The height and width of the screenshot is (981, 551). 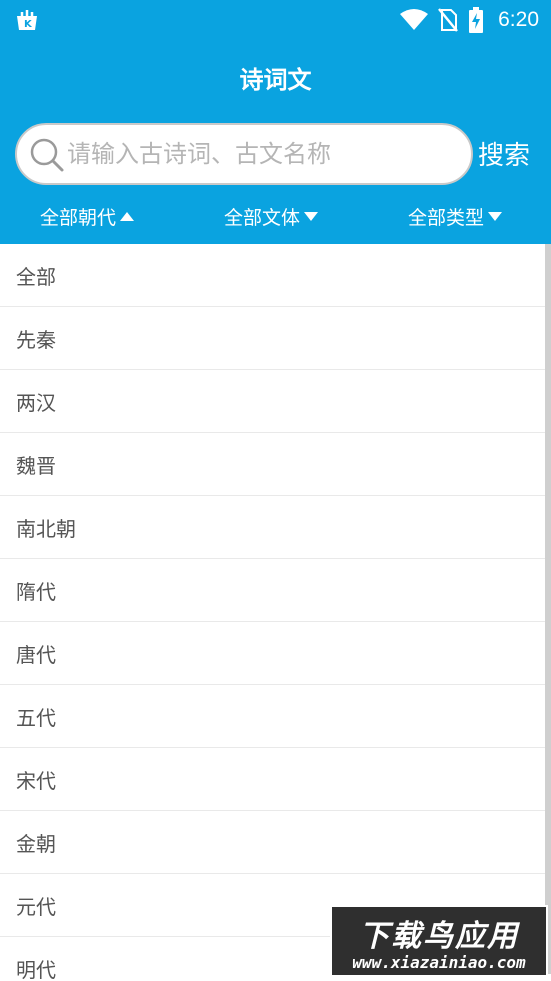 I want to click on filter-dynasty-label: 全部朝代, so click(x=78, y=217).